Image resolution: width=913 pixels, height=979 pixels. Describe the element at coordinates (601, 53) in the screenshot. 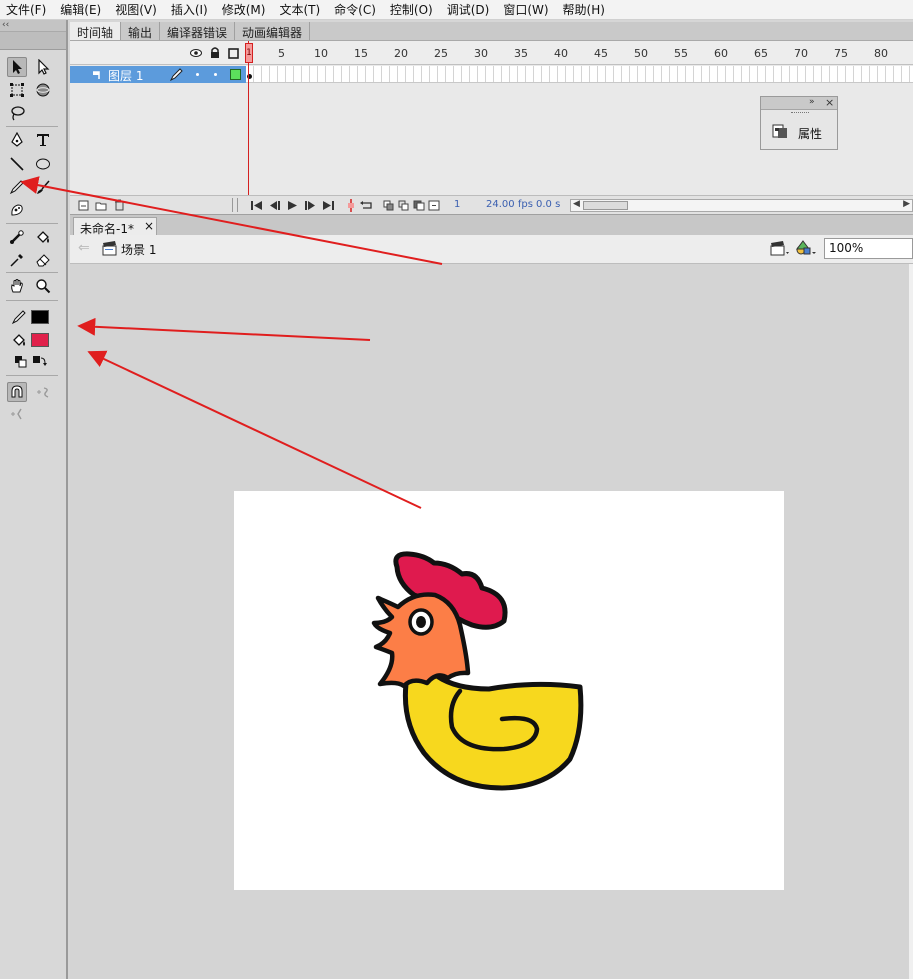

I see `frame-number: 45` at that location.